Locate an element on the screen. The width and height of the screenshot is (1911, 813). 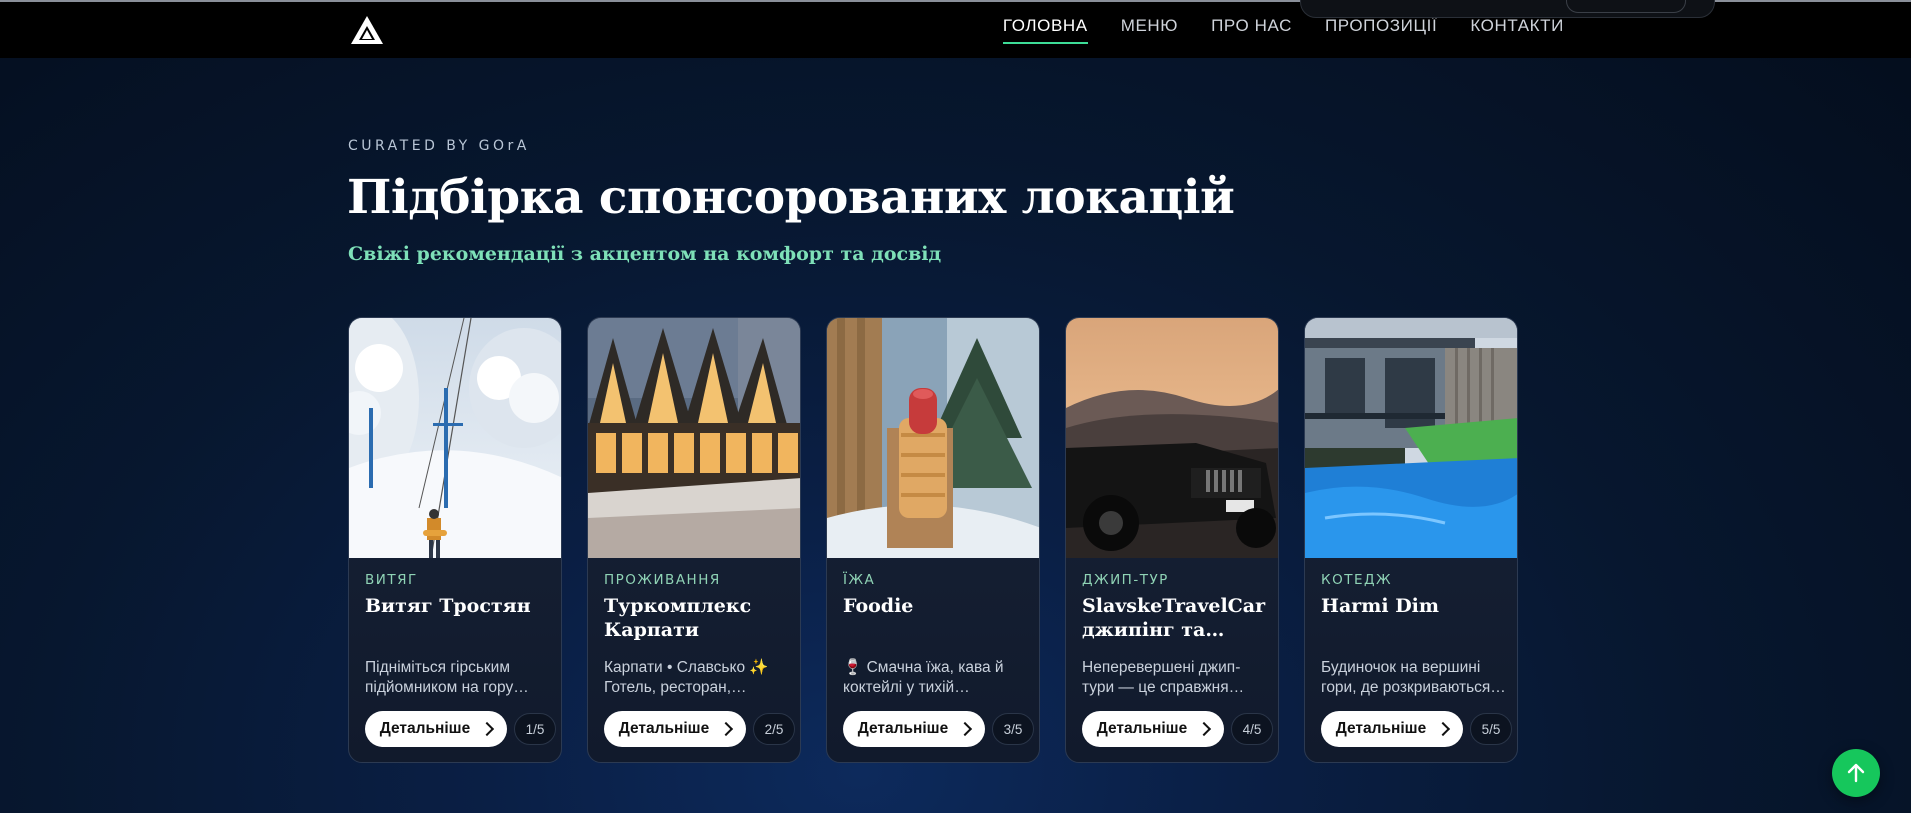
card-actions: Детальніше 5/5 is located at coordinates (1416, 729).